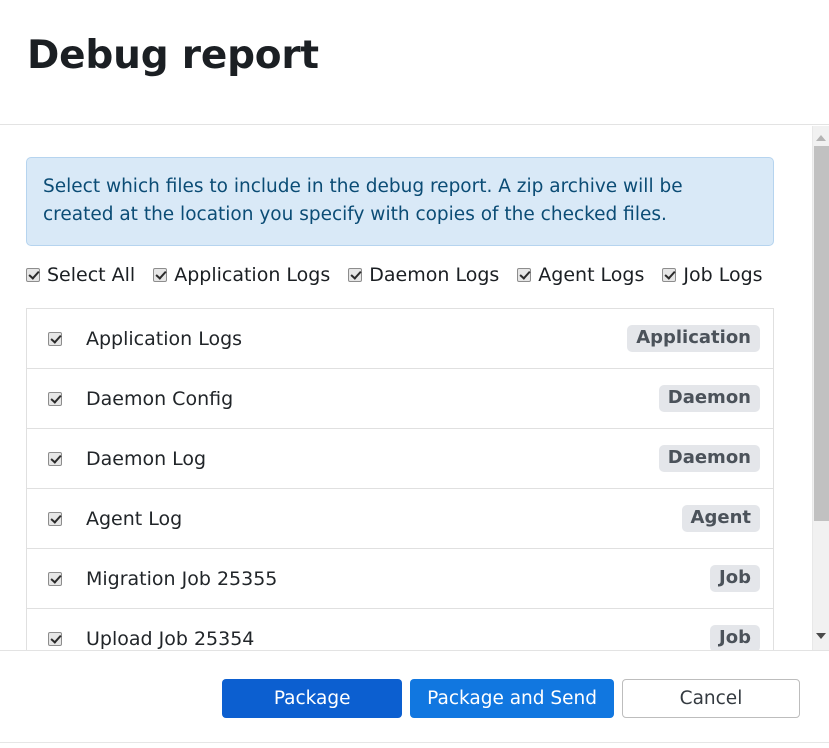 Image resolution: width=829 pixels, height=748 pixels. I want to click on file-list-row: Migration Job 25355 Job, so click(400, 579).